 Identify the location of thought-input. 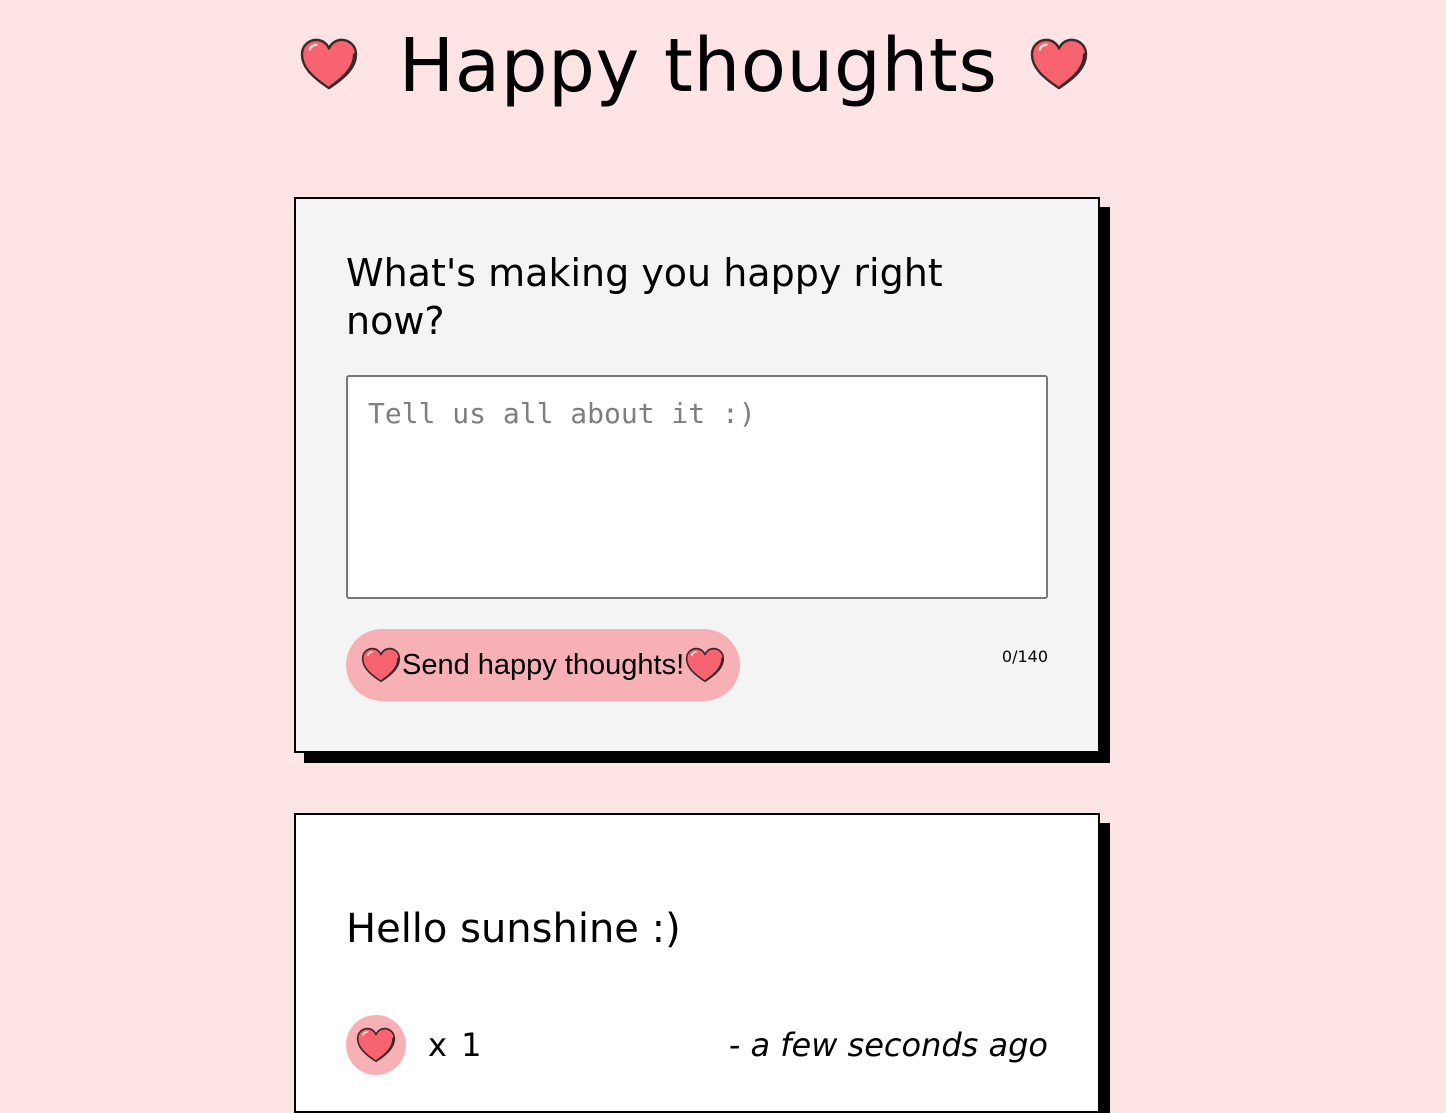
(697, 487).